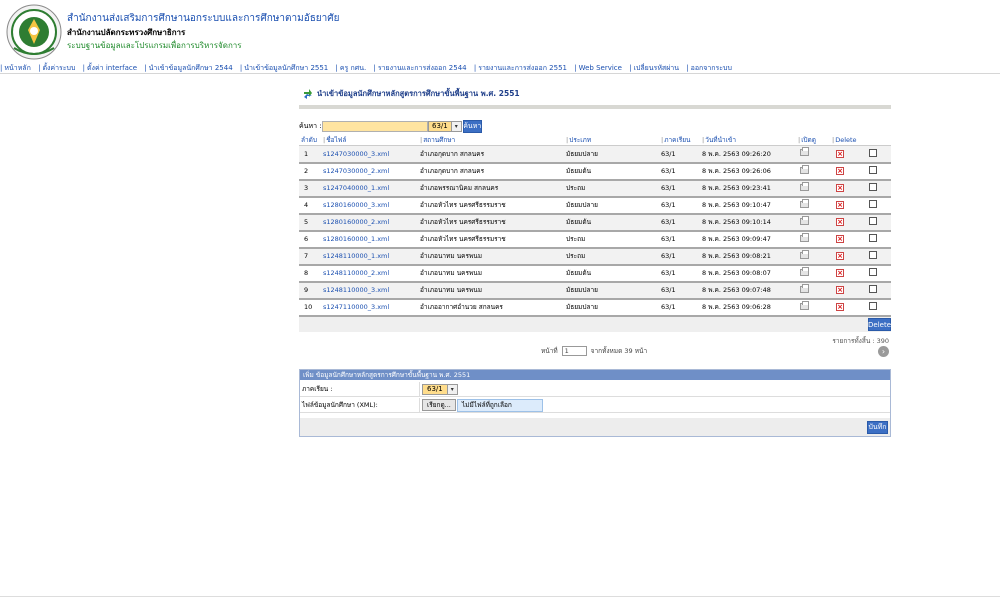 This screenshot has width=1000, height=600. I want to click on nav-change-password: เปลี่ยนรหัสผ่าน, so click(658, 68).